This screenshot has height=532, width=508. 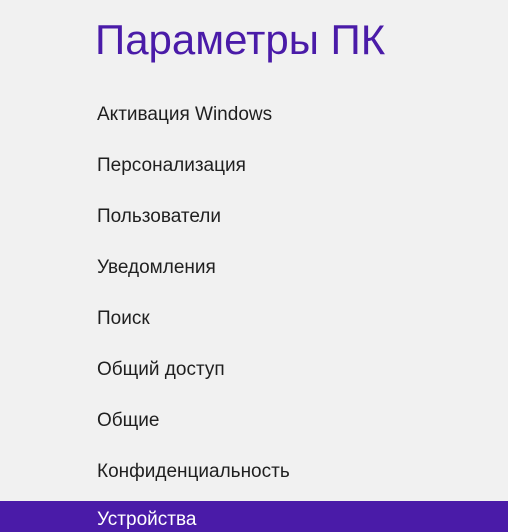 I want to click on nav-item-windows-activation: Активация Windows, so click(x=254, y=114).